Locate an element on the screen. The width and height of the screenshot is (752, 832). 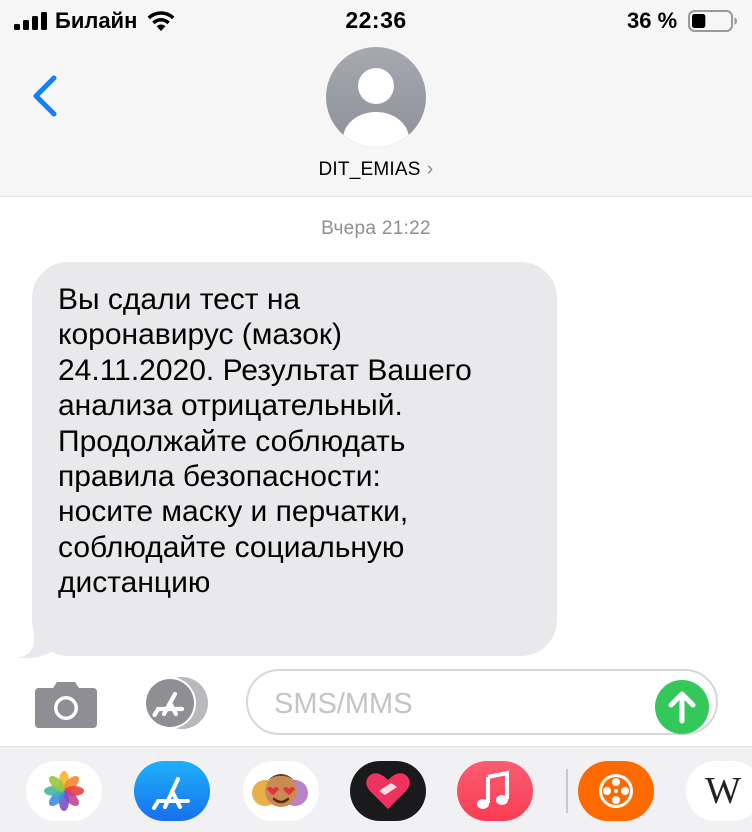
battery-percentage: 36 % is located at coordinates (652, 20).